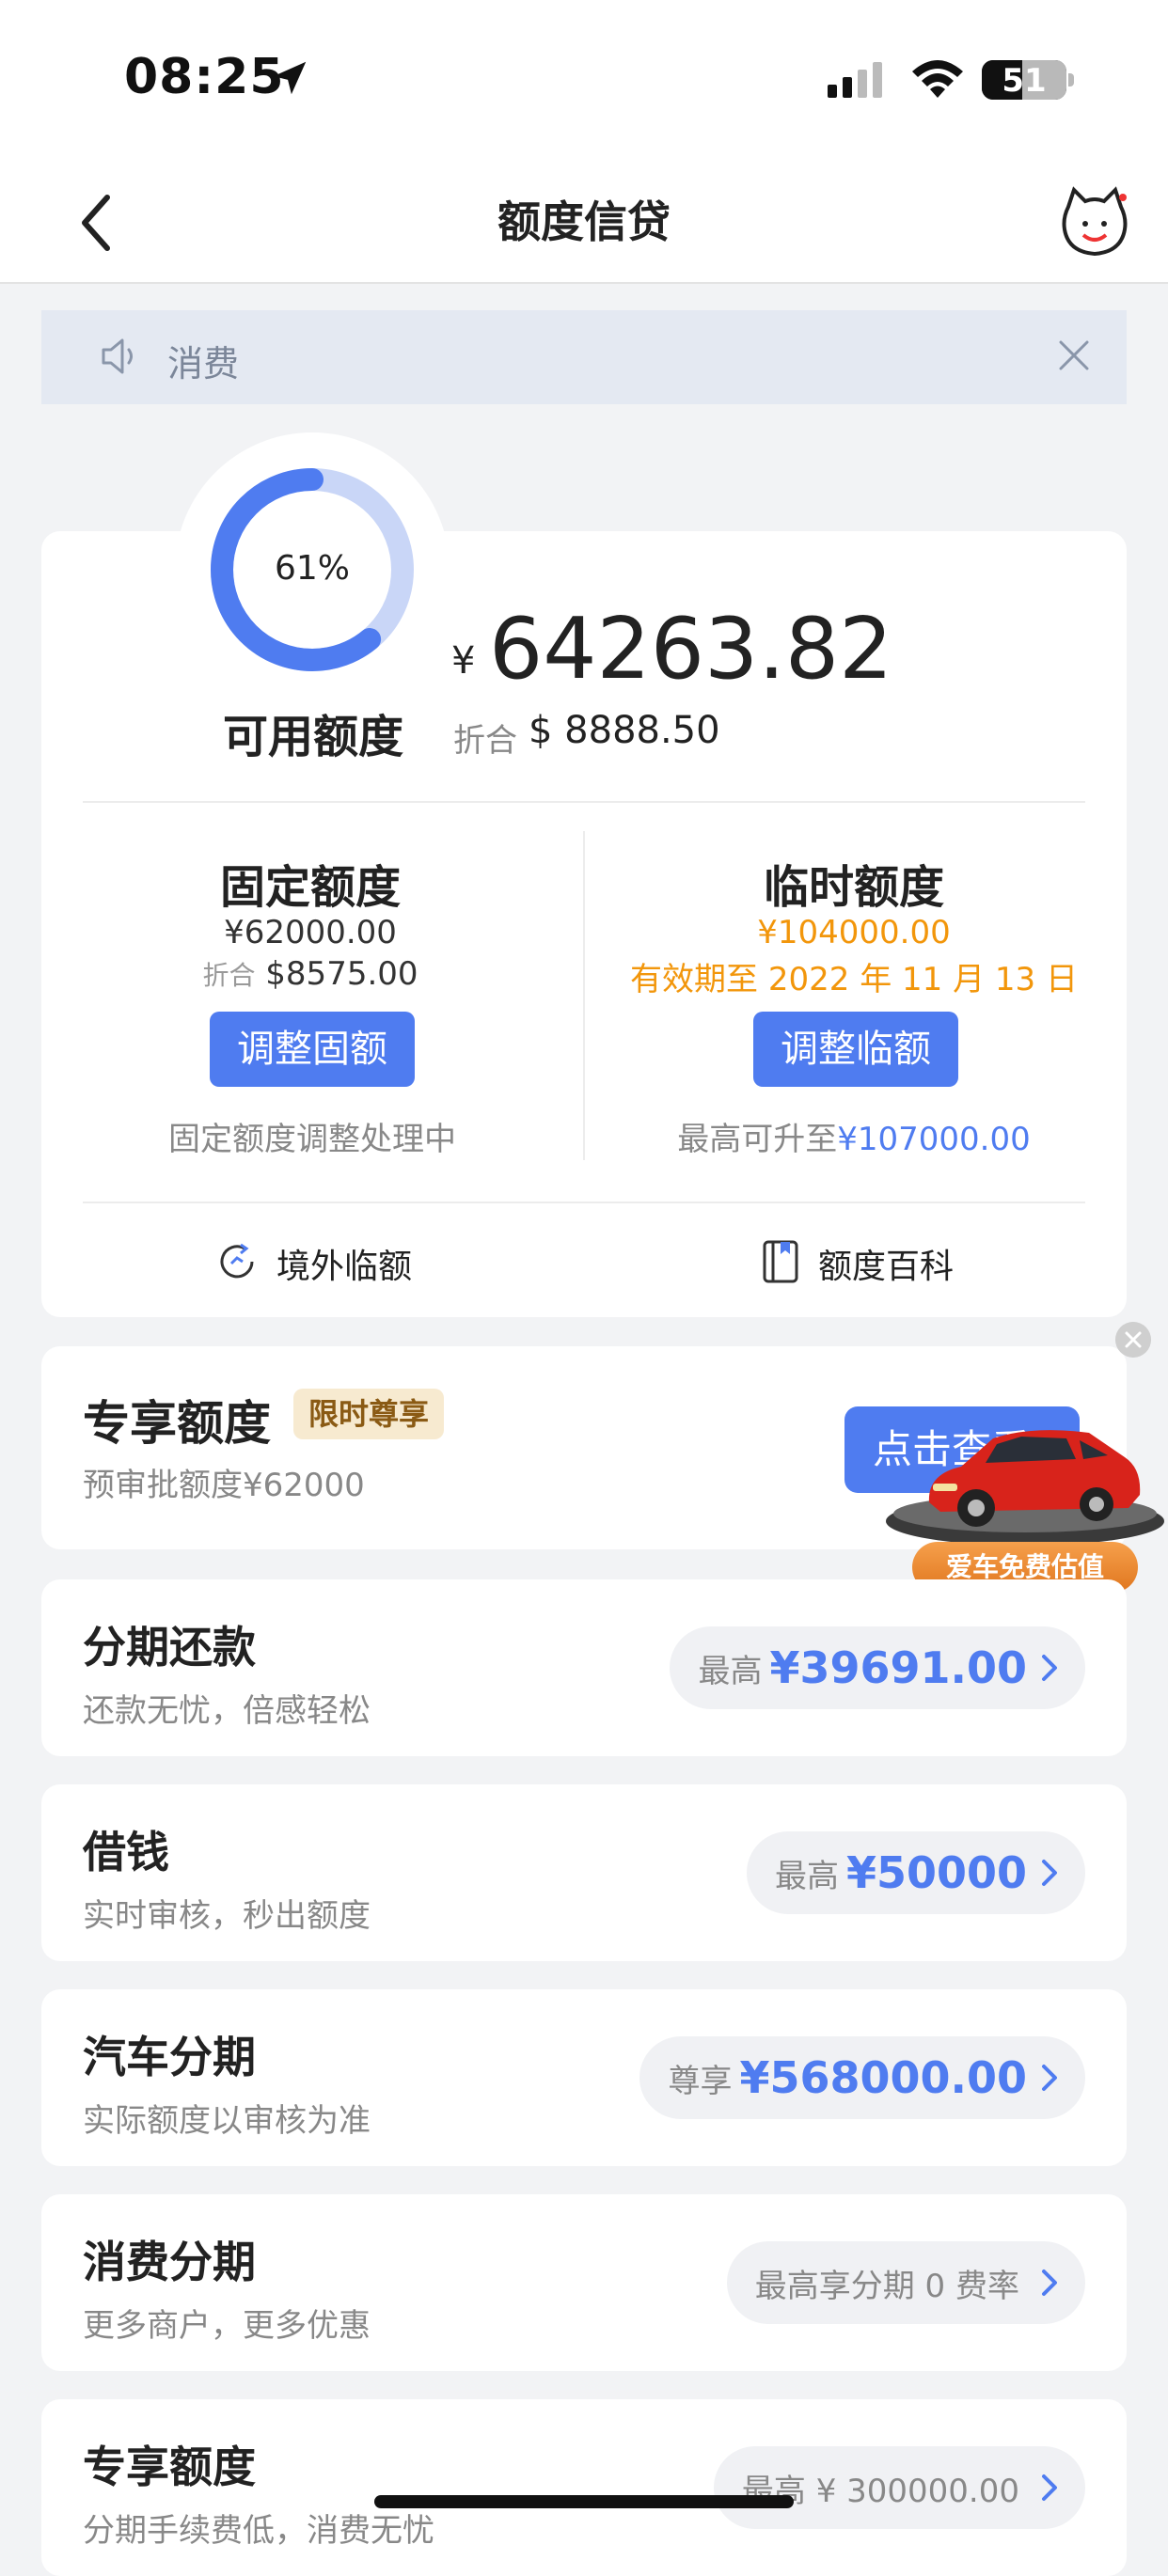 The width and height of the screenshot is (1168, 2576). What do you see at coordinates (341, 974) in the screenshot?
I see `fixed-converted-value: $8575.00` at bounding box center [341, 974].